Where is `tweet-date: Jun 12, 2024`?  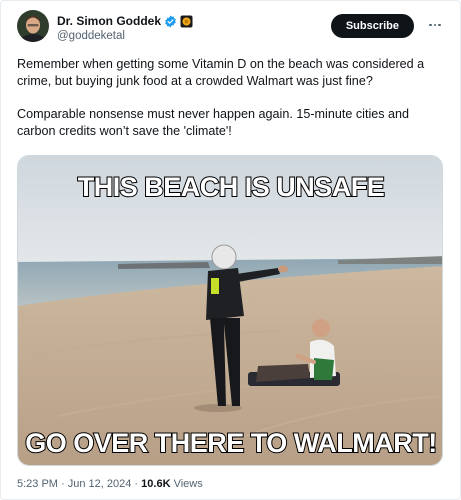
tweet-date: Jun 12, 2024 is located at coordinates (100, 484).